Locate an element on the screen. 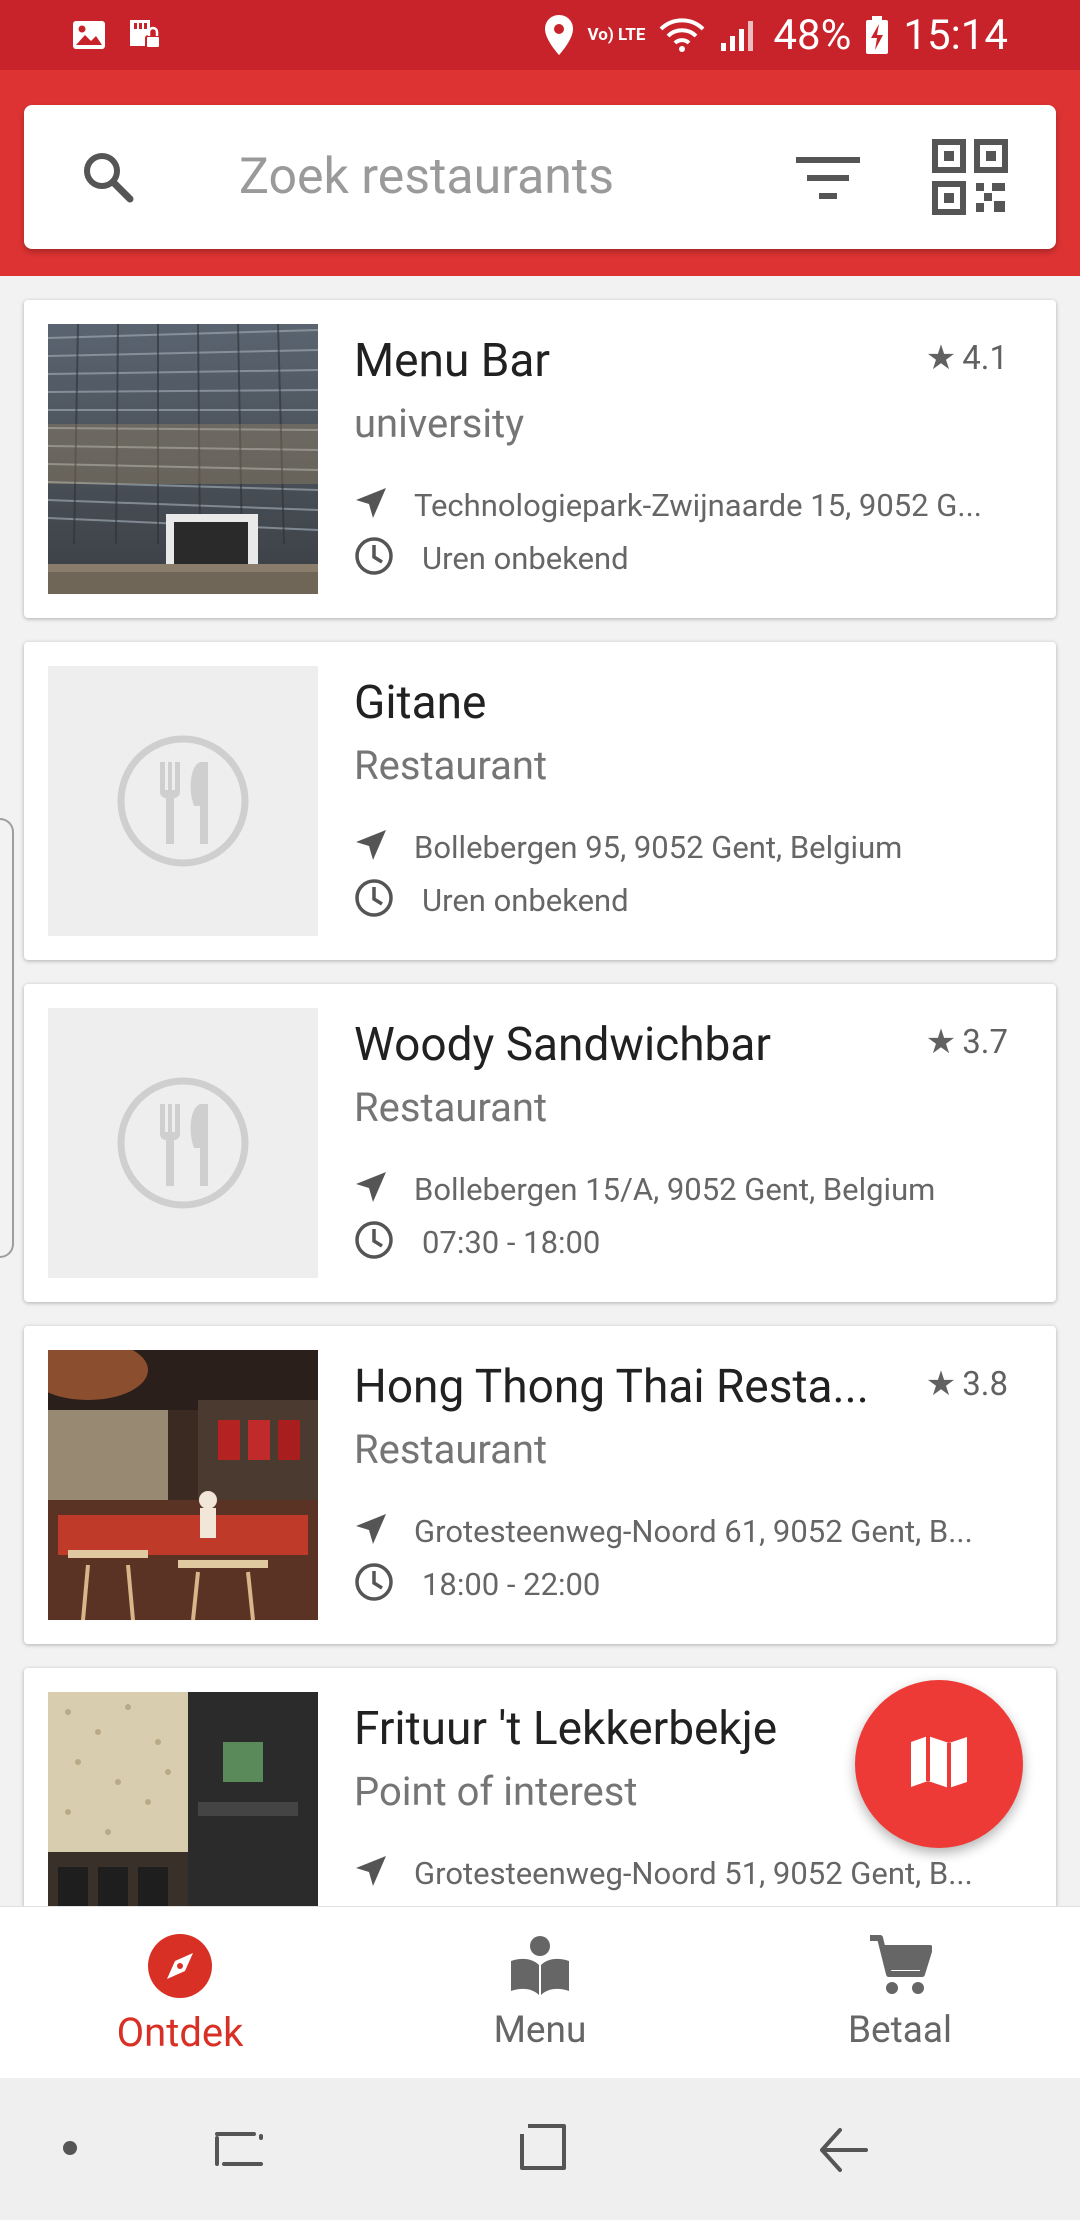  system-navigation-bar is located at coordinates (540, 2149).